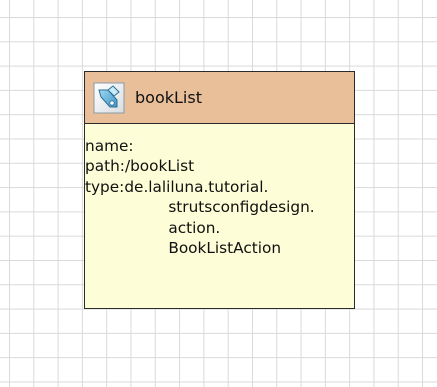 This screenshot has height=387, width=437. What do you see at coordinates (196, 186) in the screenshot?
I see `type-line-1: de.laliluna.tutorial.` at bounding box center [196, 186].